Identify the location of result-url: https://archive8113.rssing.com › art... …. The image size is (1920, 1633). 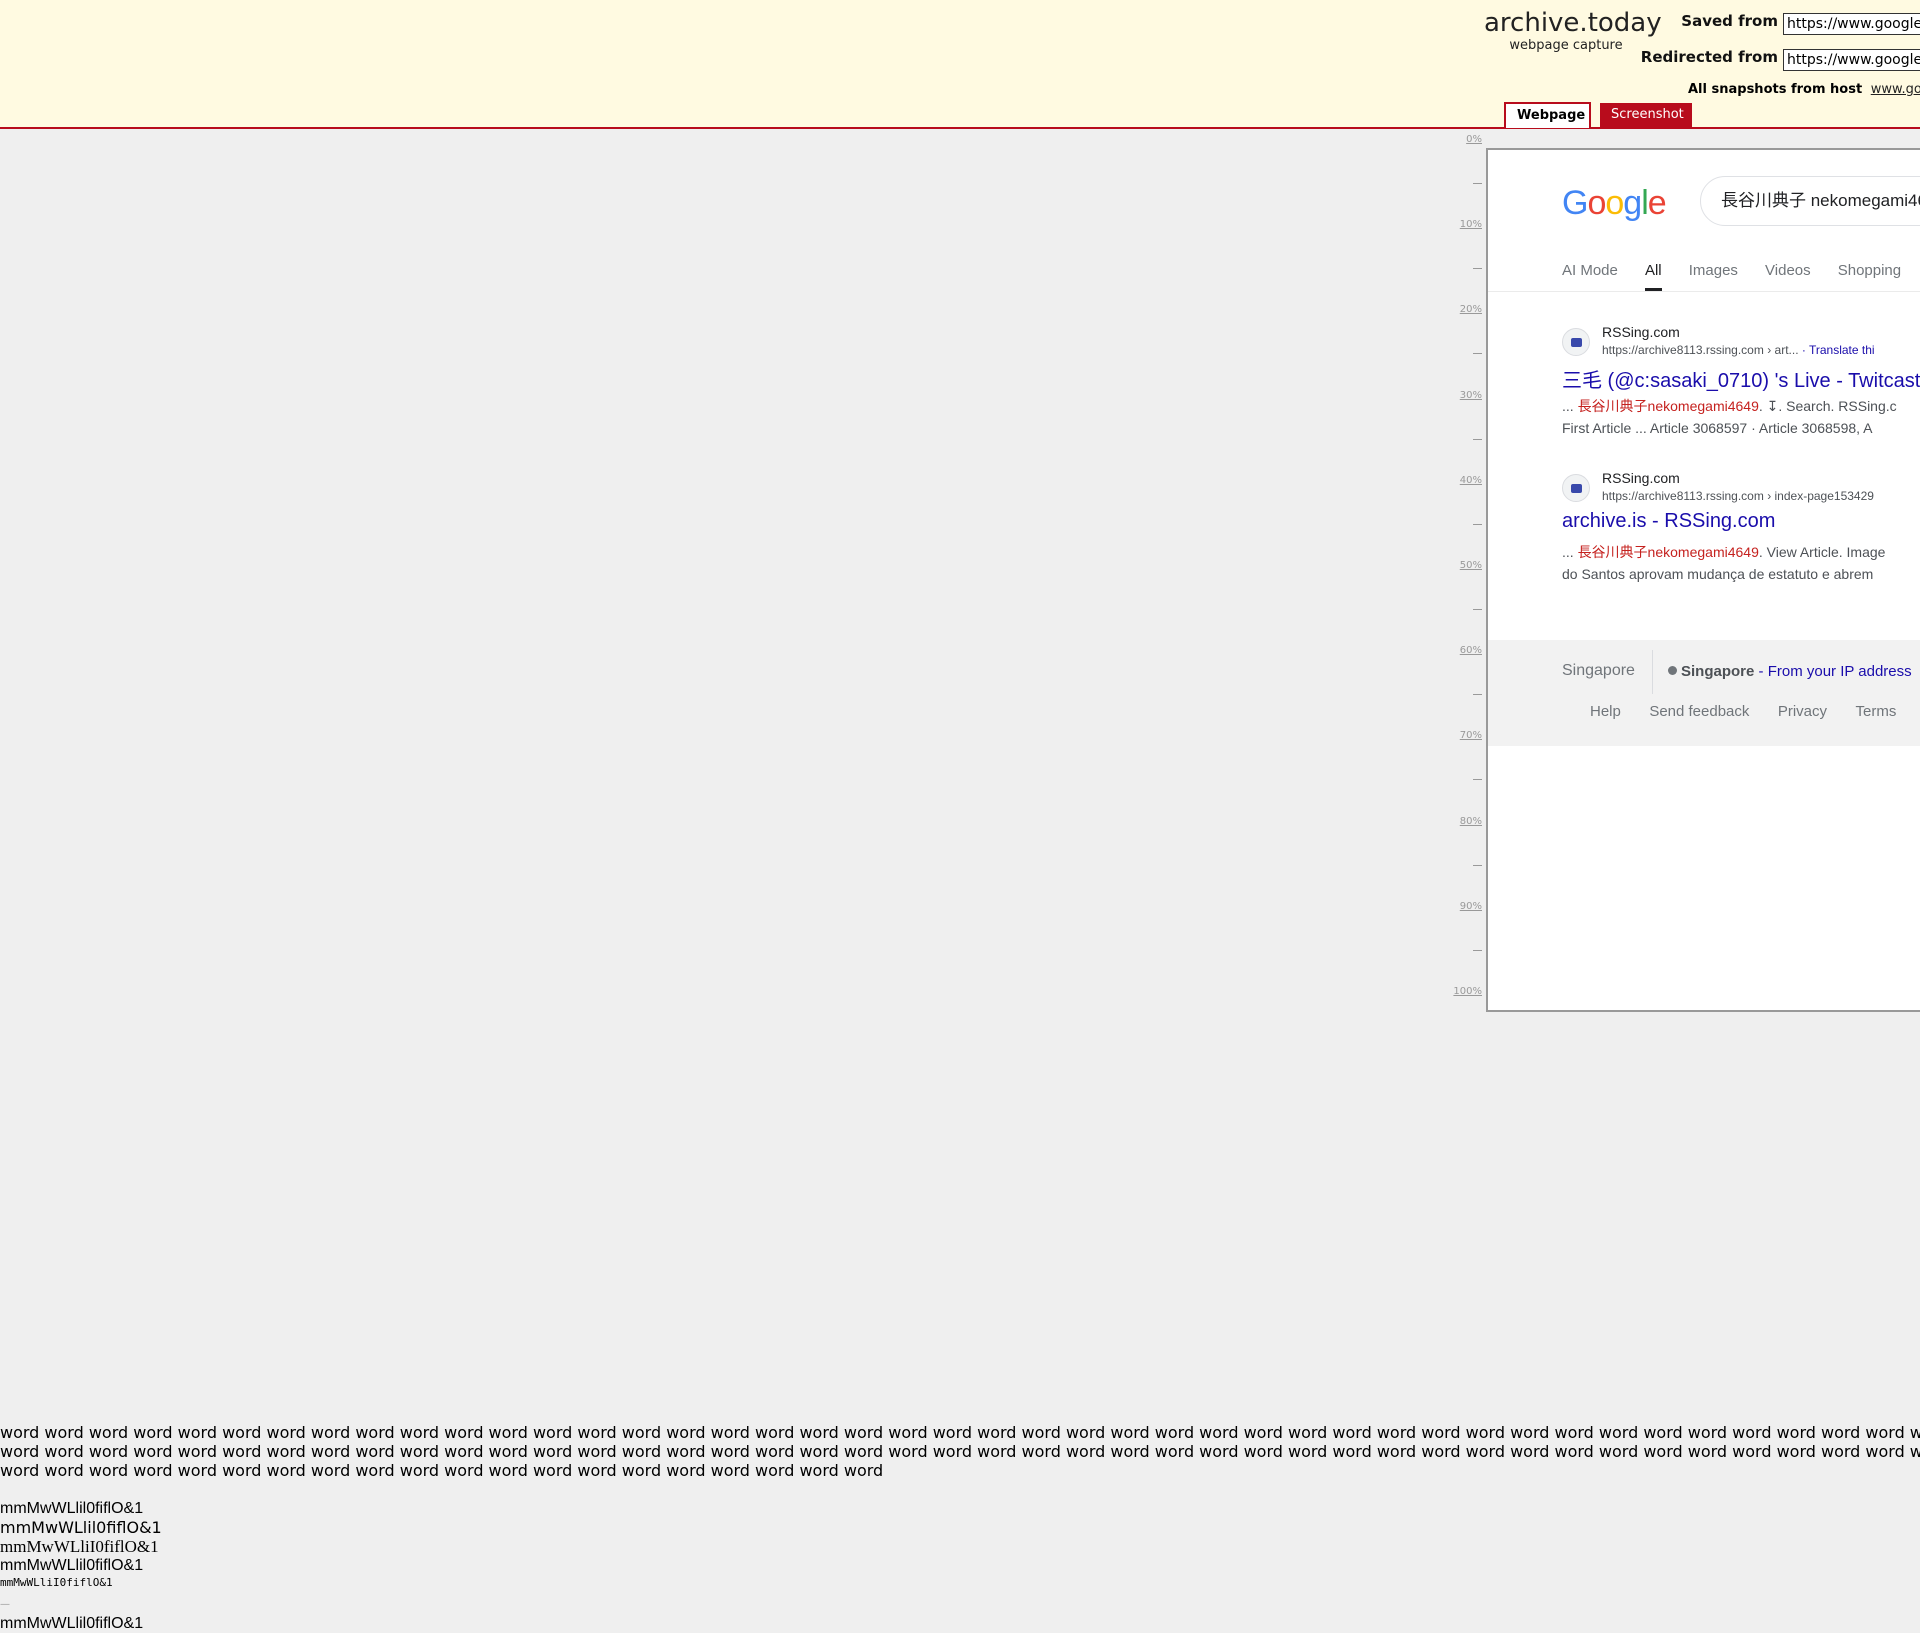
(1738, 350).